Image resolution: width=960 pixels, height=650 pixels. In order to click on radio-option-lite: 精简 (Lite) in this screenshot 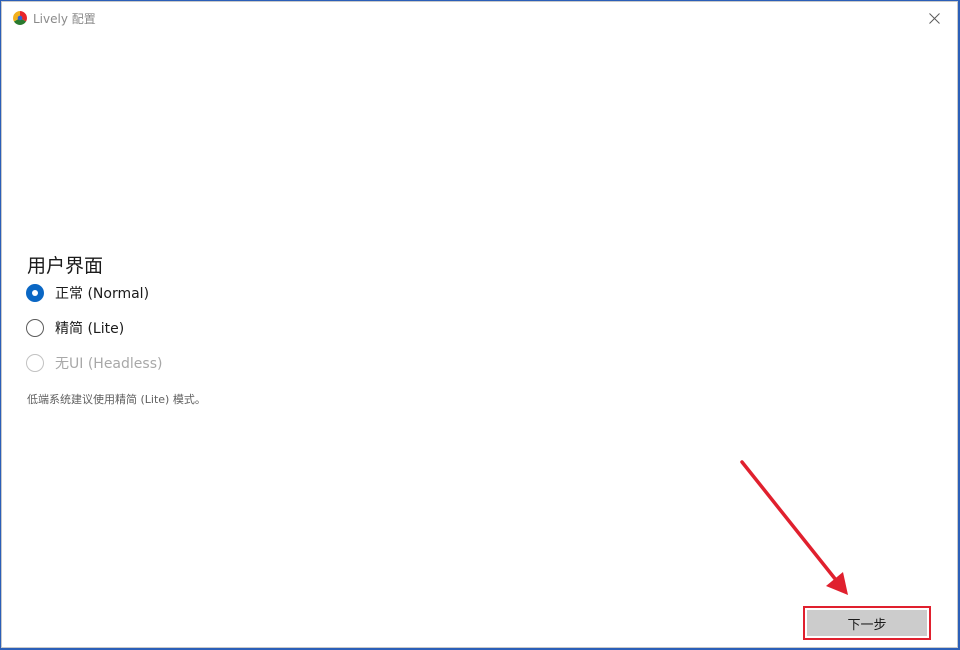, I will do `click(75, 328)`.